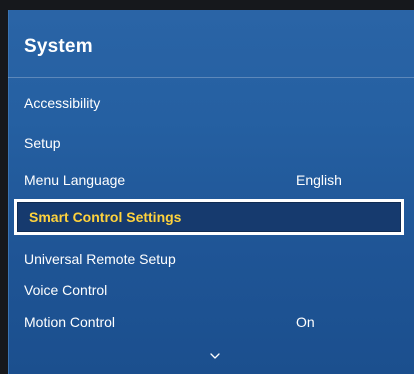 The image size is (414, 374). What do you see at coordinates (70, 322) in the screenshot?
I see `menu-item-label: Motion Control` at bounding box center [70, 322].